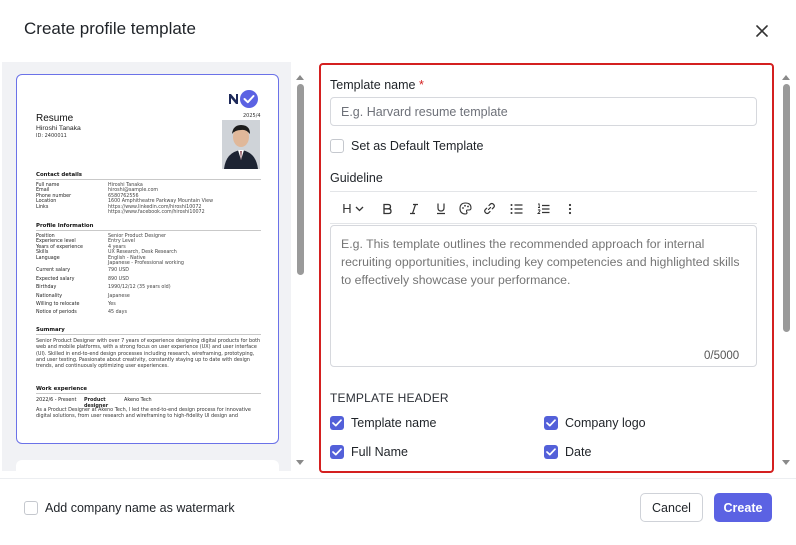 The width and height of the screenshot is (796, 545). Describe the element at coordinates (103, 288) in the screenshot. I see `profile-row: Birthday 1990/12/12 (35 years old)` at that location.